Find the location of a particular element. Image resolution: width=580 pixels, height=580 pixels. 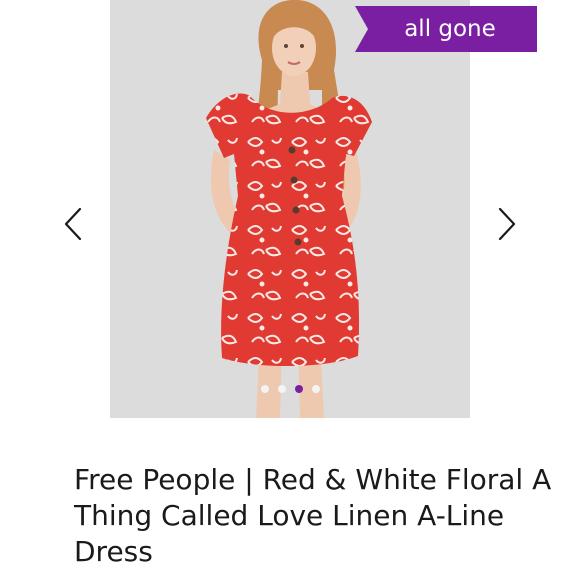

chevron-left-icon is located at coordinates (73, 224).